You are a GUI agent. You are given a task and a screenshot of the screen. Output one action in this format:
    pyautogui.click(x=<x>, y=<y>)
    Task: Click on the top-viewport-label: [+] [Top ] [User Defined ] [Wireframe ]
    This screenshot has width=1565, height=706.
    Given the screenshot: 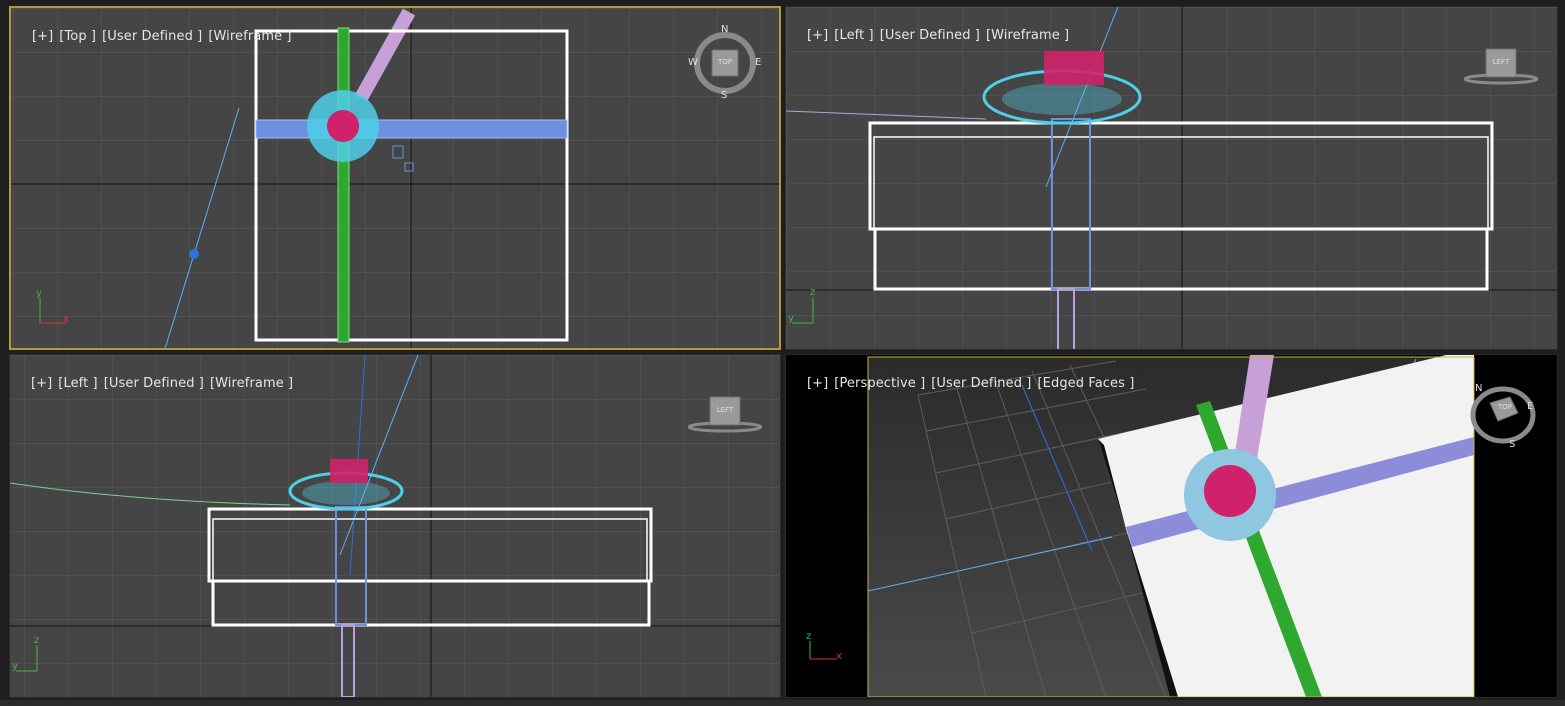 What is the action you would take?
    pyautogui.click(x=156, y=36)
    